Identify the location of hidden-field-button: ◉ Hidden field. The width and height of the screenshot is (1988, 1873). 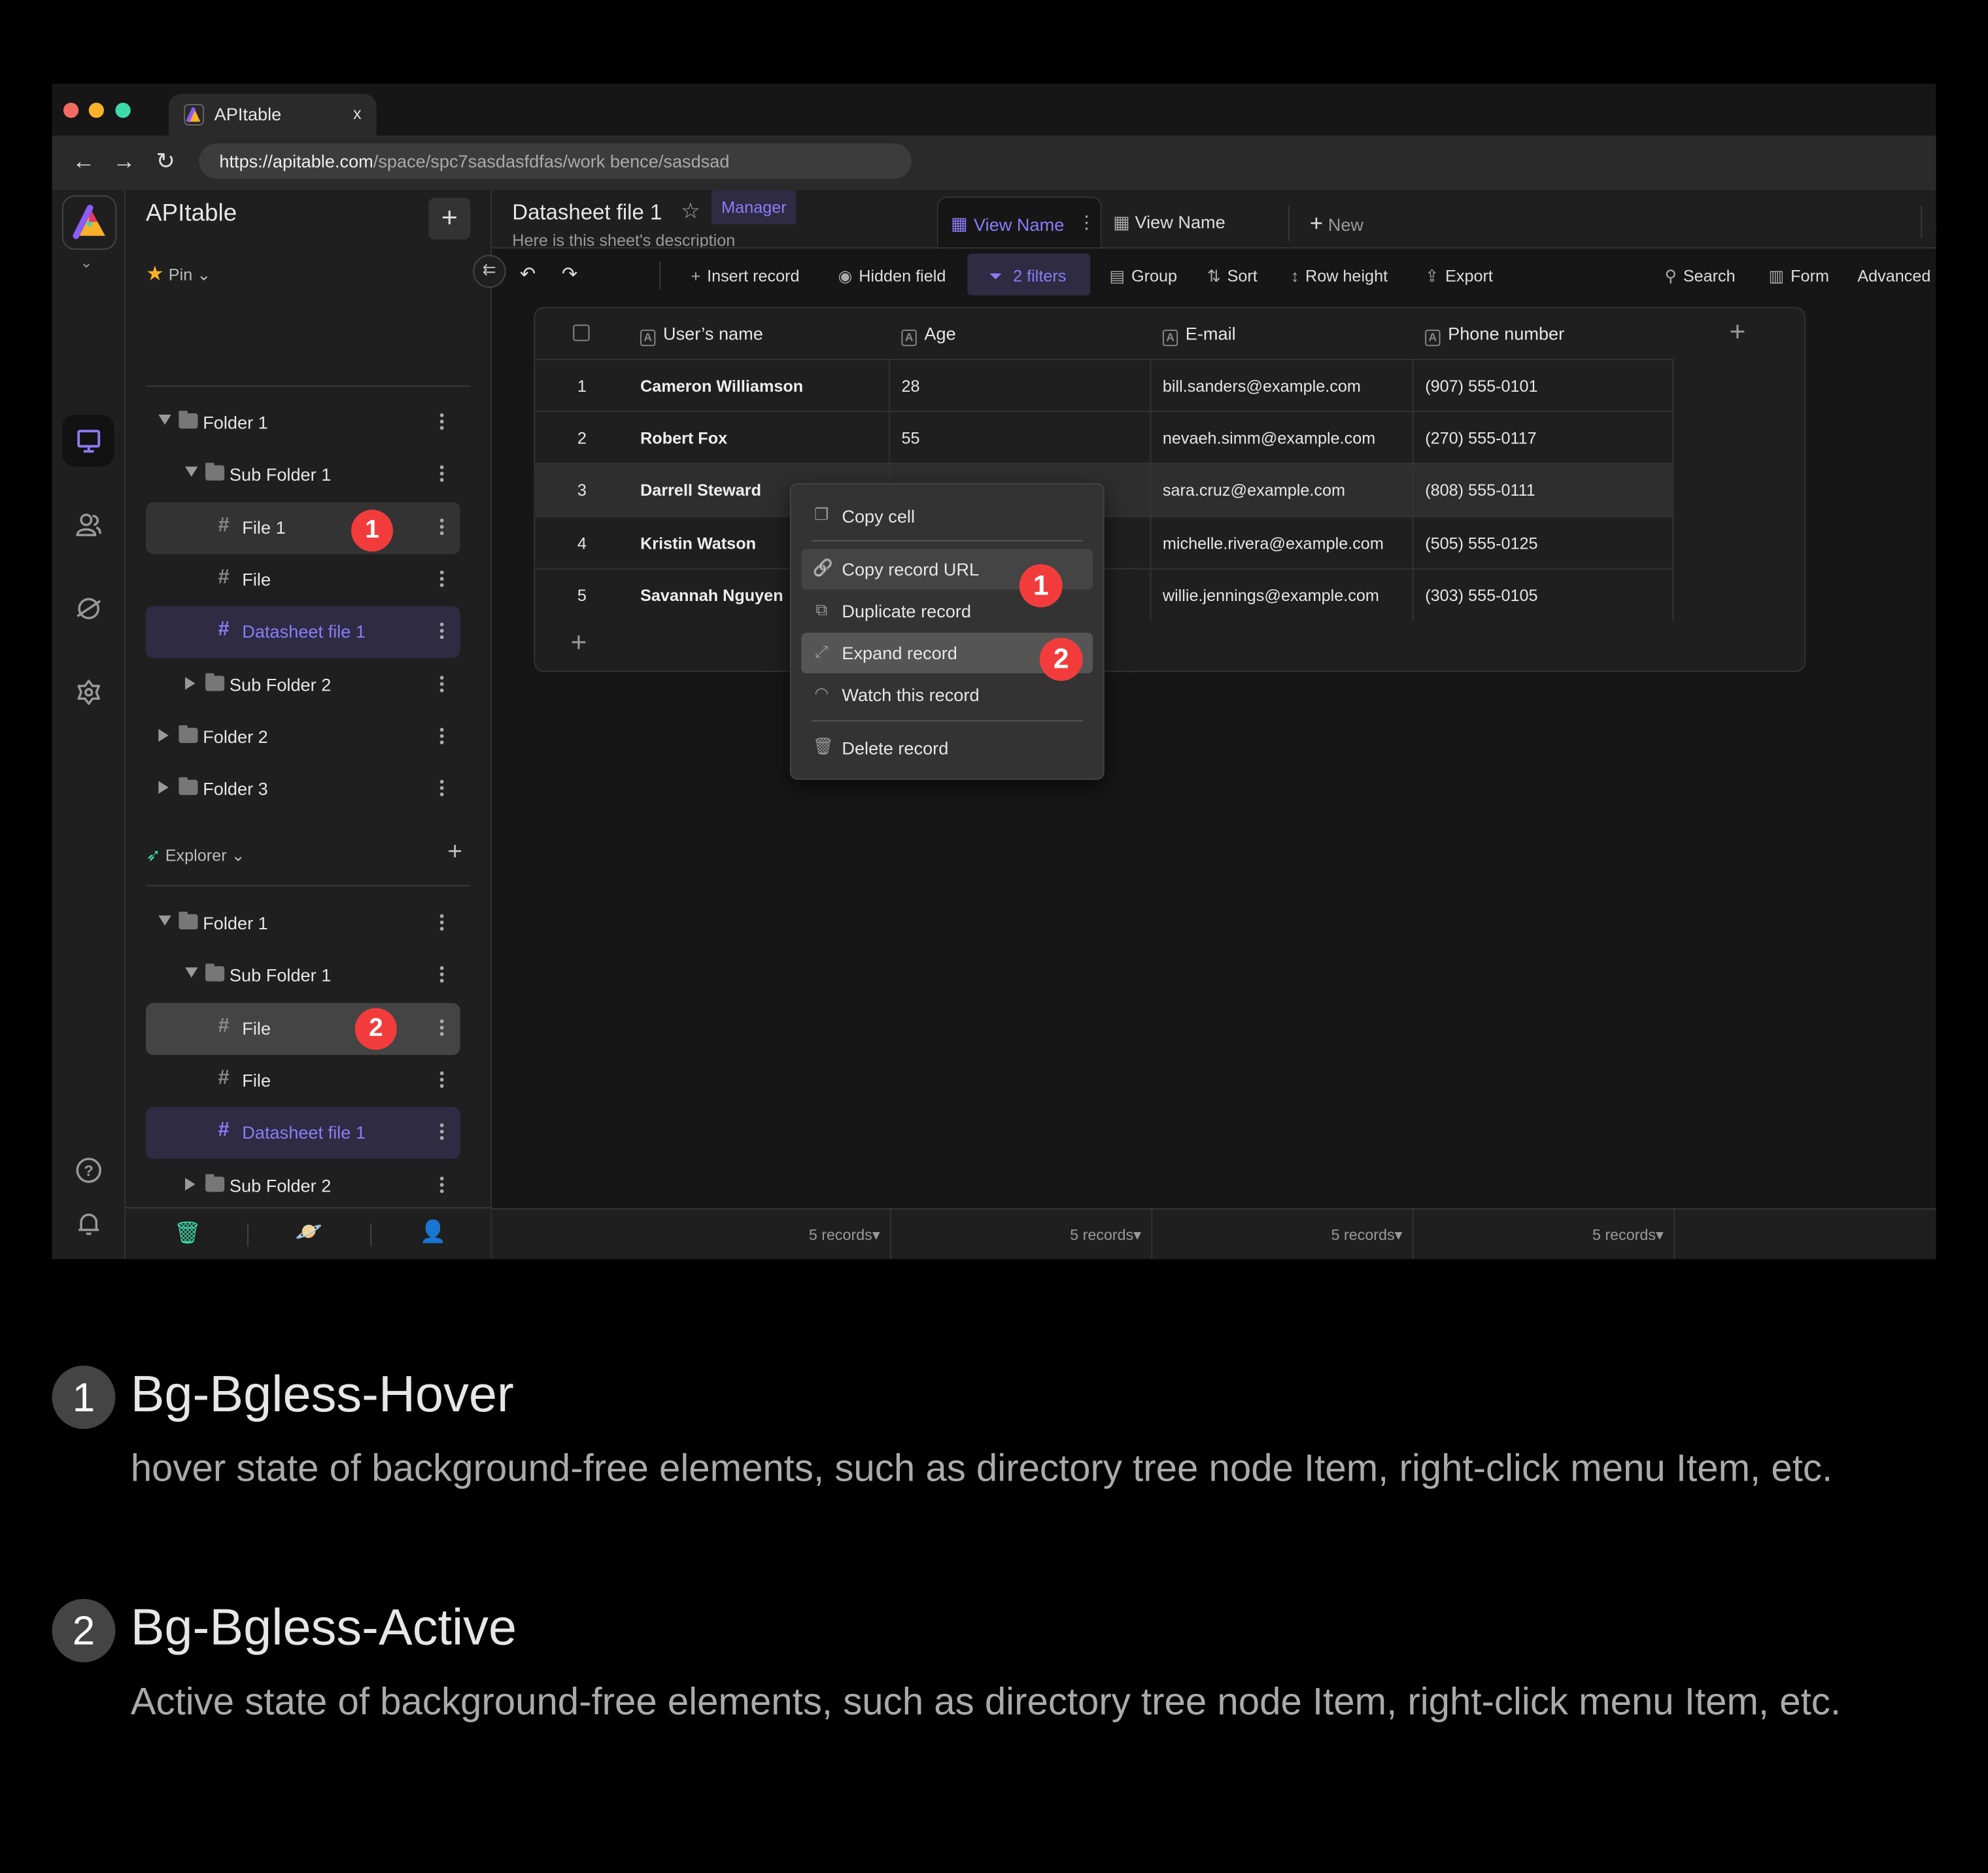
(892, 276).